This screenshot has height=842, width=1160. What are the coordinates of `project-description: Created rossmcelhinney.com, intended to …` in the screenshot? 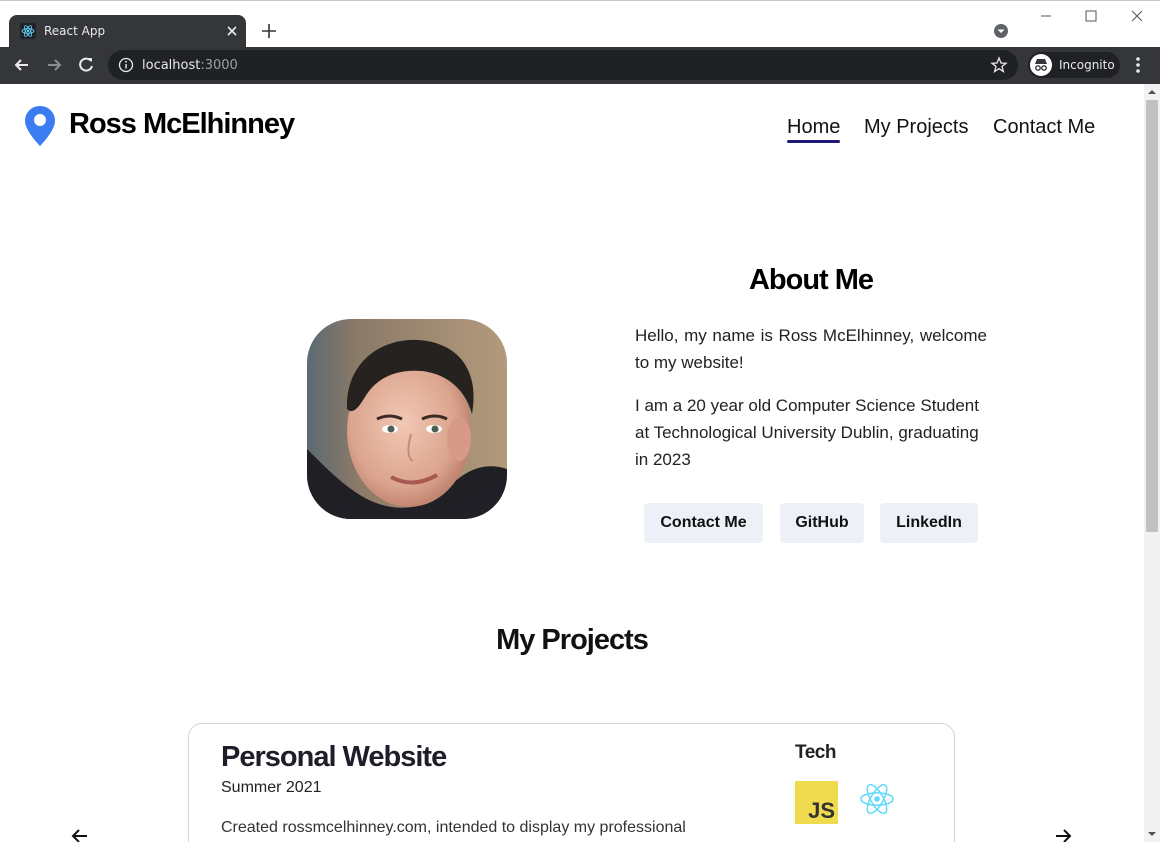 It's located at (453, 827).